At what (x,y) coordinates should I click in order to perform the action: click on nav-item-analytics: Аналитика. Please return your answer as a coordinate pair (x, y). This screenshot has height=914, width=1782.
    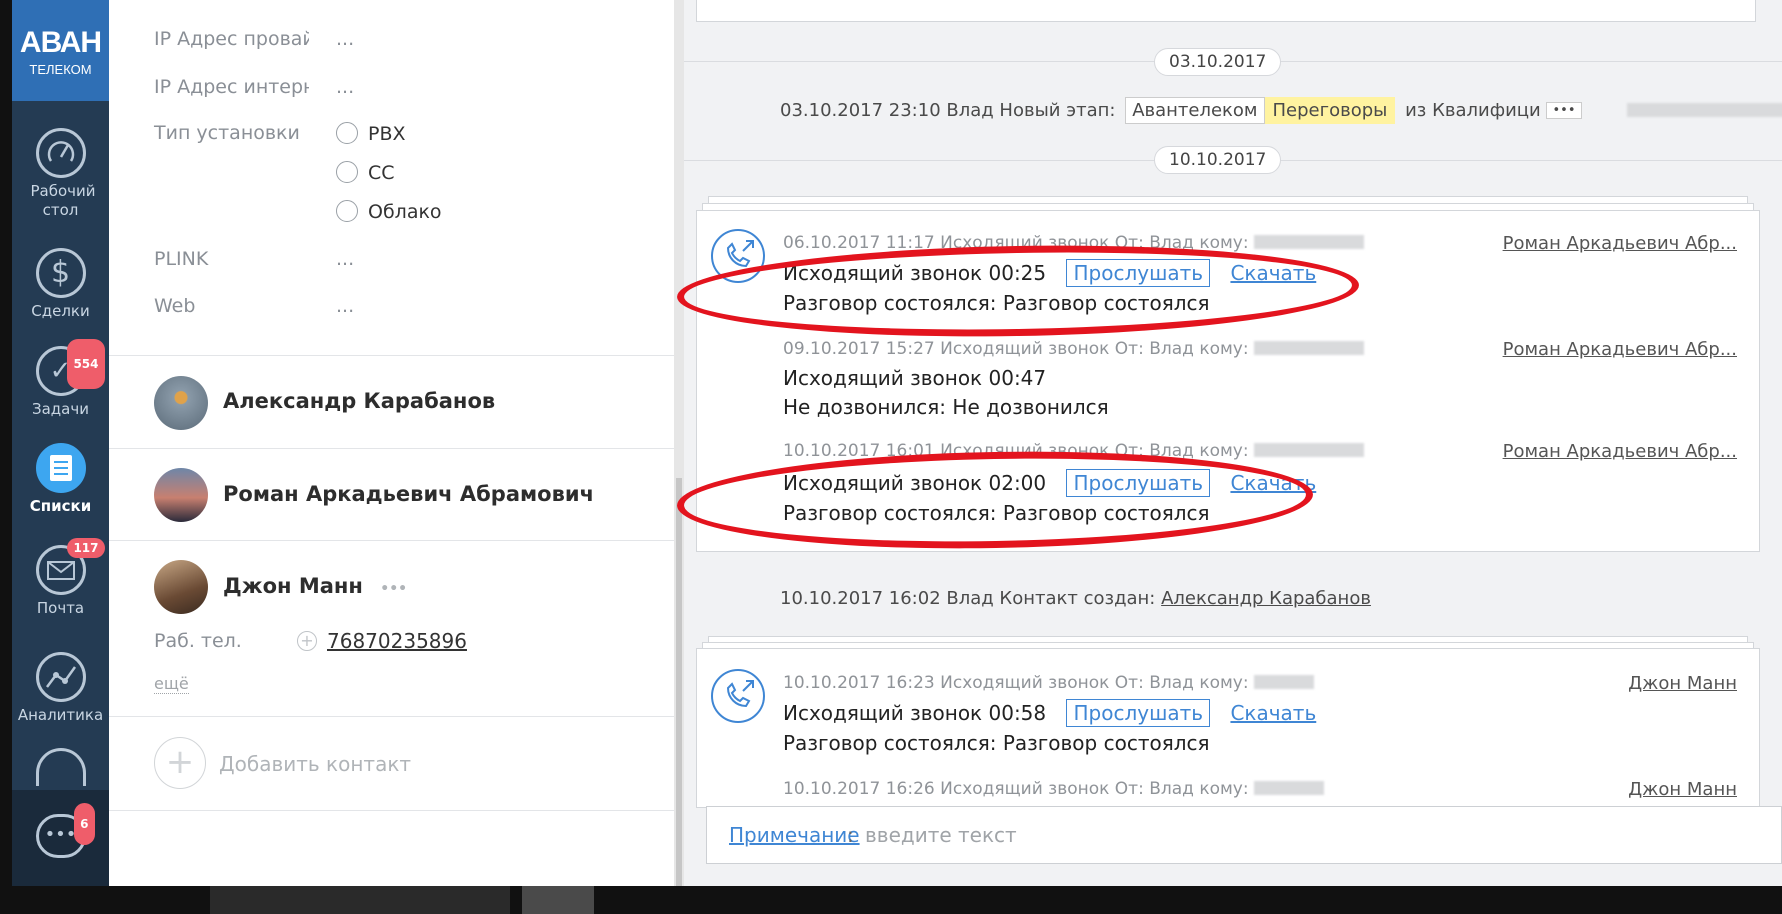
    Looking at the image, I should click on (60, 688).